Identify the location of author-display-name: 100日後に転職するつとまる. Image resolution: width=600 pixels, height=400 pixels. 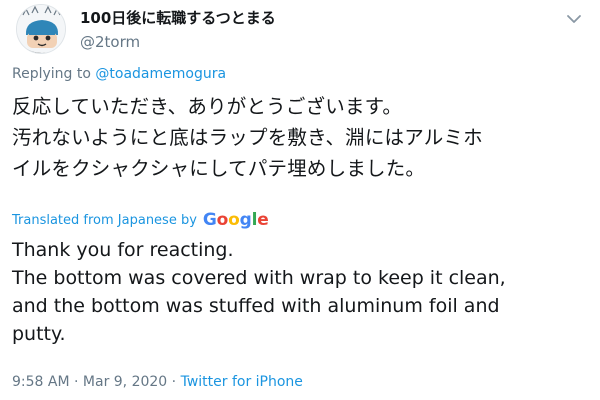
(178, 18).